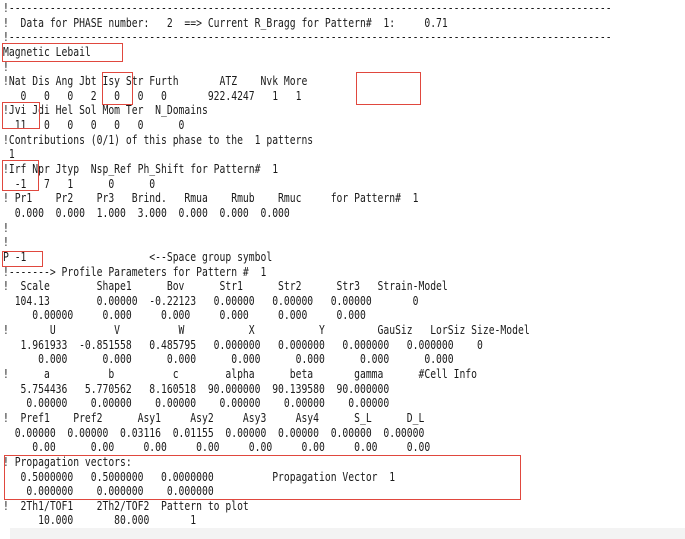 This screenshot has height=539, width=685. Describe the element at coordinates (388, 88) in the screenshot. I see `highlight-nvk-more` at that location.